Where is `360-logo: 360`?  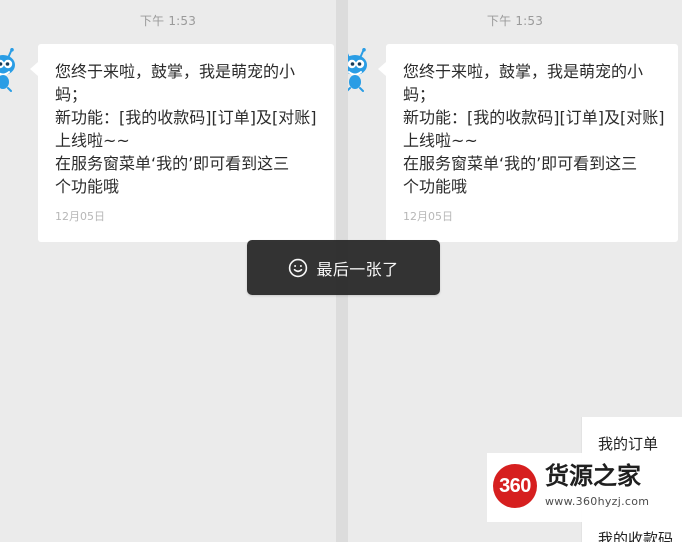 360-logo: 360 is located at coordinates (515, 486).